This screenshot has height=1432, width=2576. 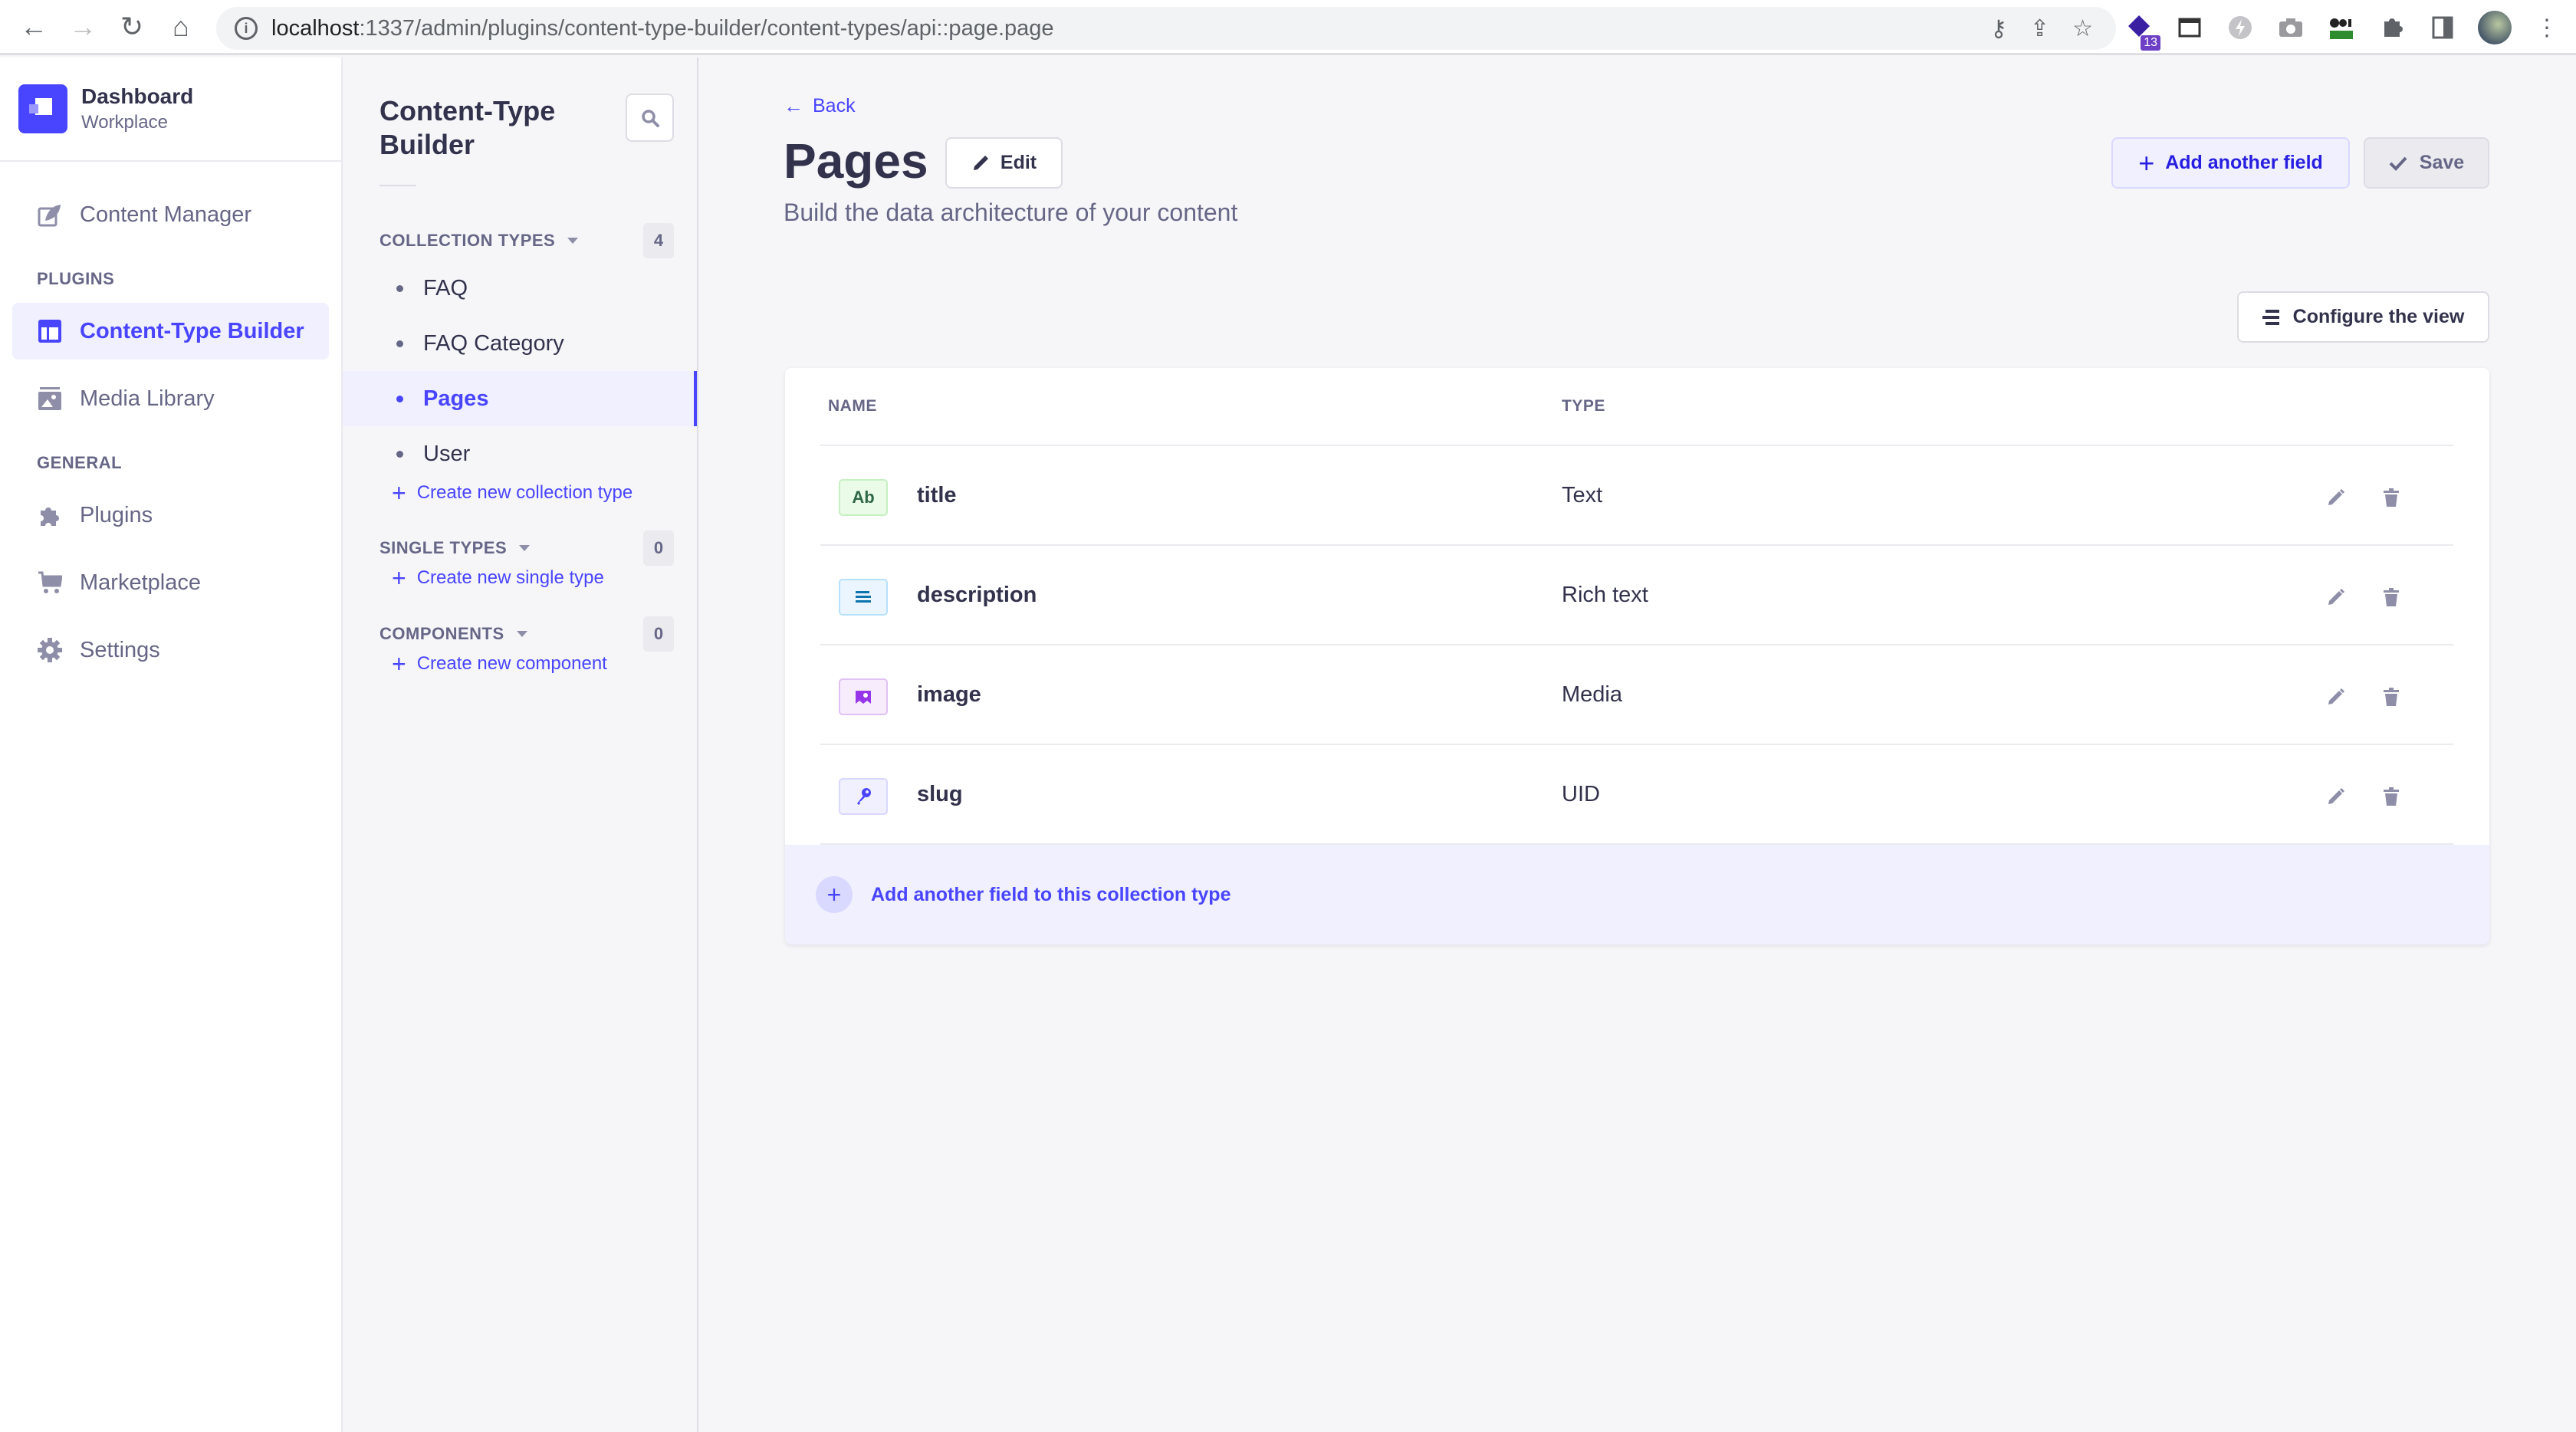 I want to click on profile-avatar, so click(x=2495, y=27).